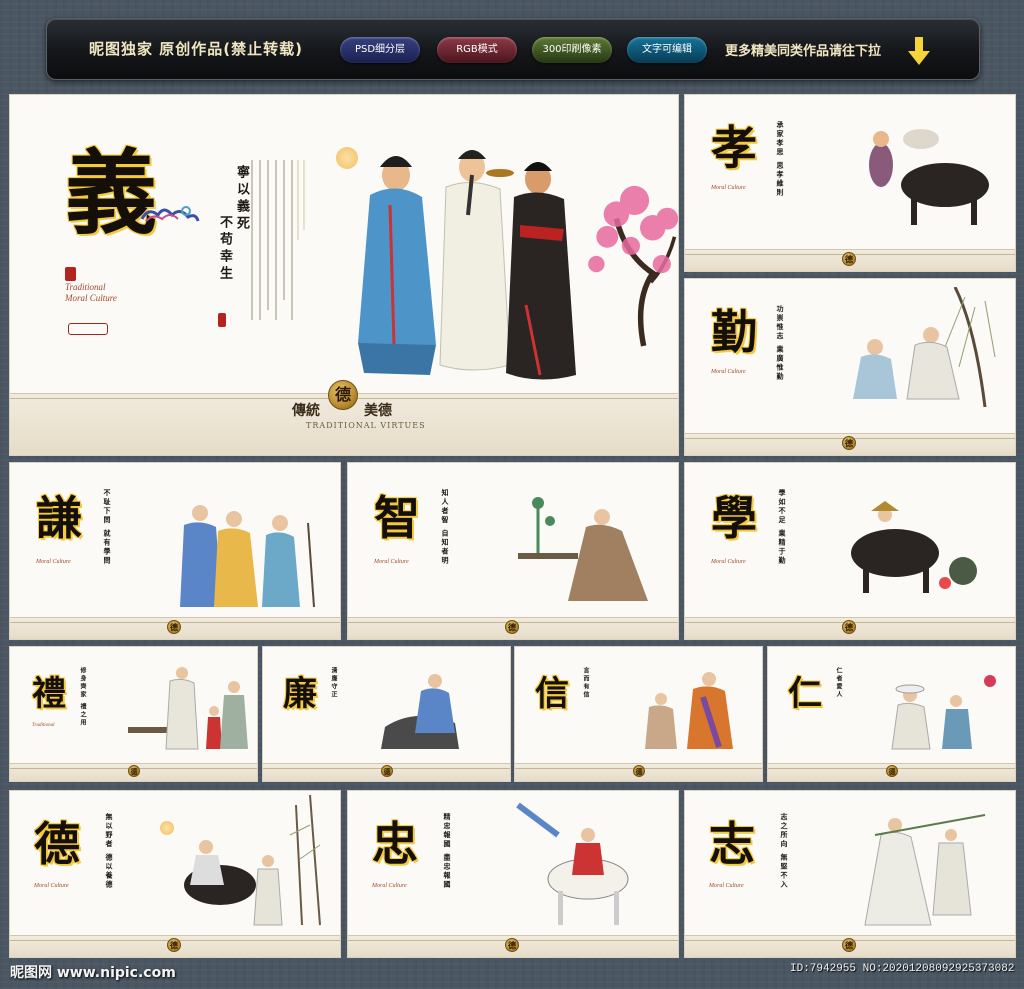 The width and height of the screenshot is (1024, 989). What do you see at coordinates (850, 551) in the screenshot?
I see `panel-xue: 學 學如不足 業精于勤 Moral Culture 德` at bounding box center [850, 551].